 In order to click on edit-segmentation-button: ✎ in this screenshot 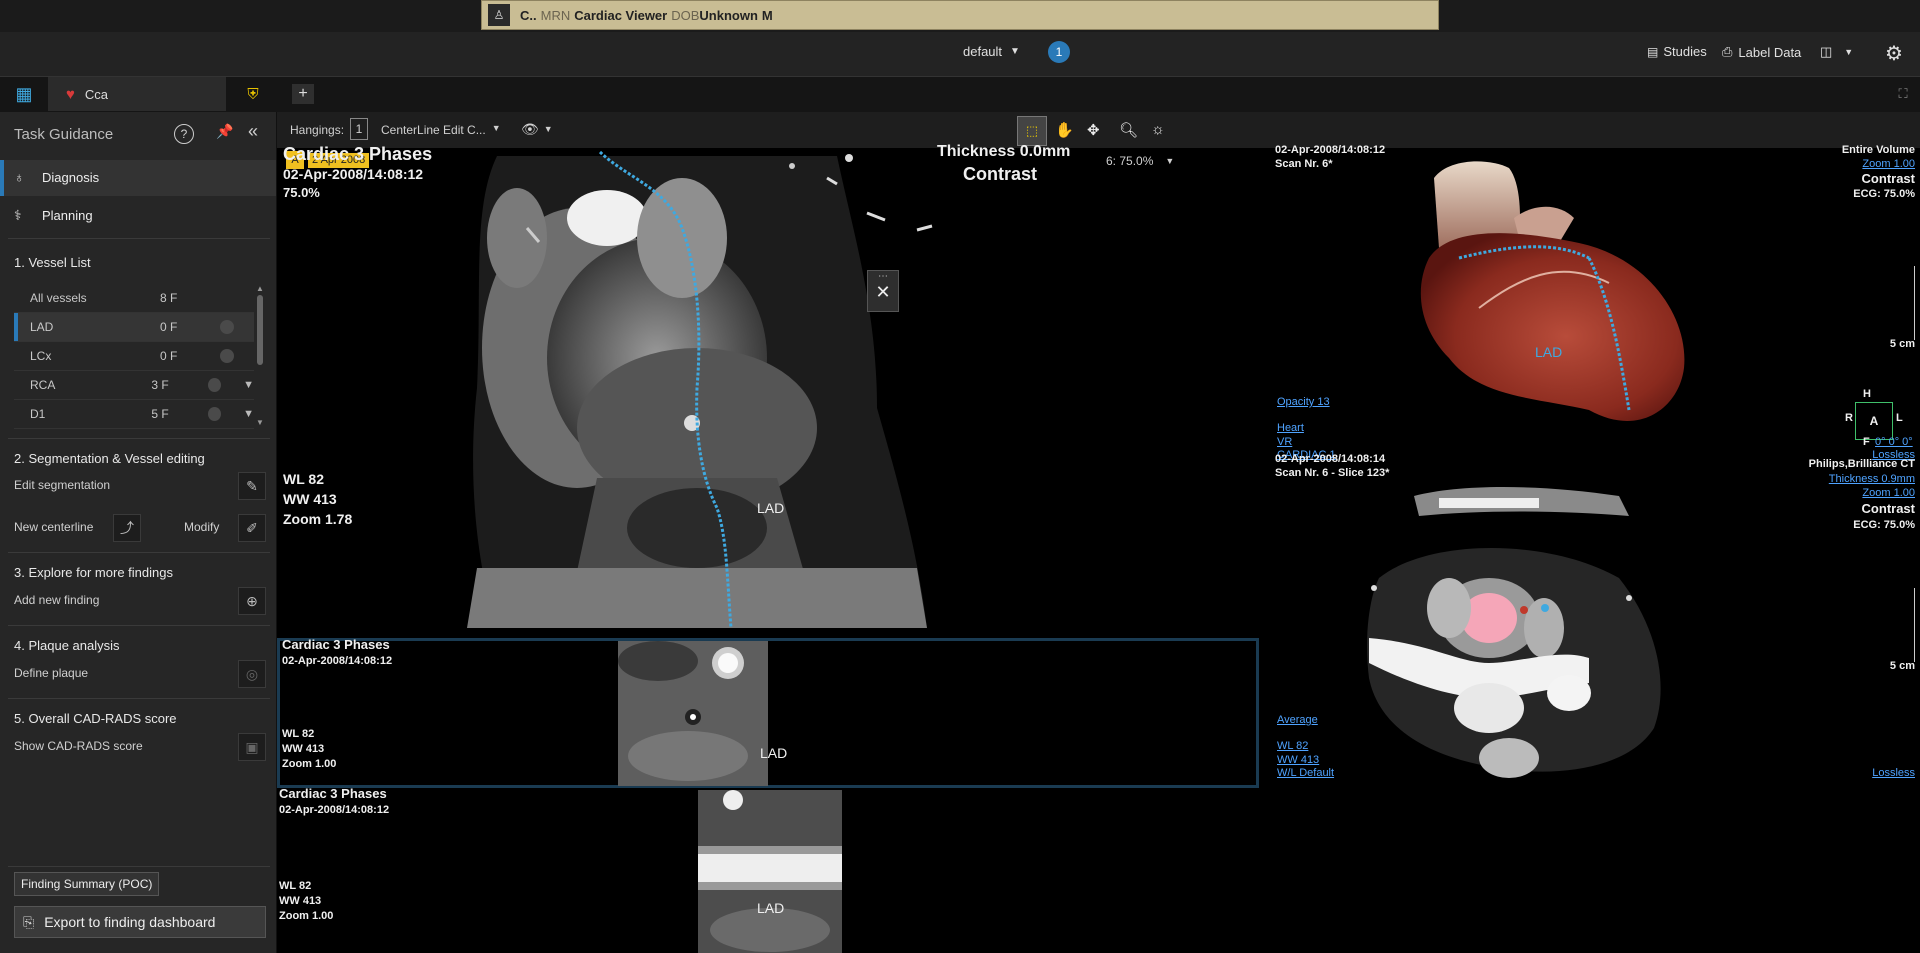, I will do `click(252, 486)`.